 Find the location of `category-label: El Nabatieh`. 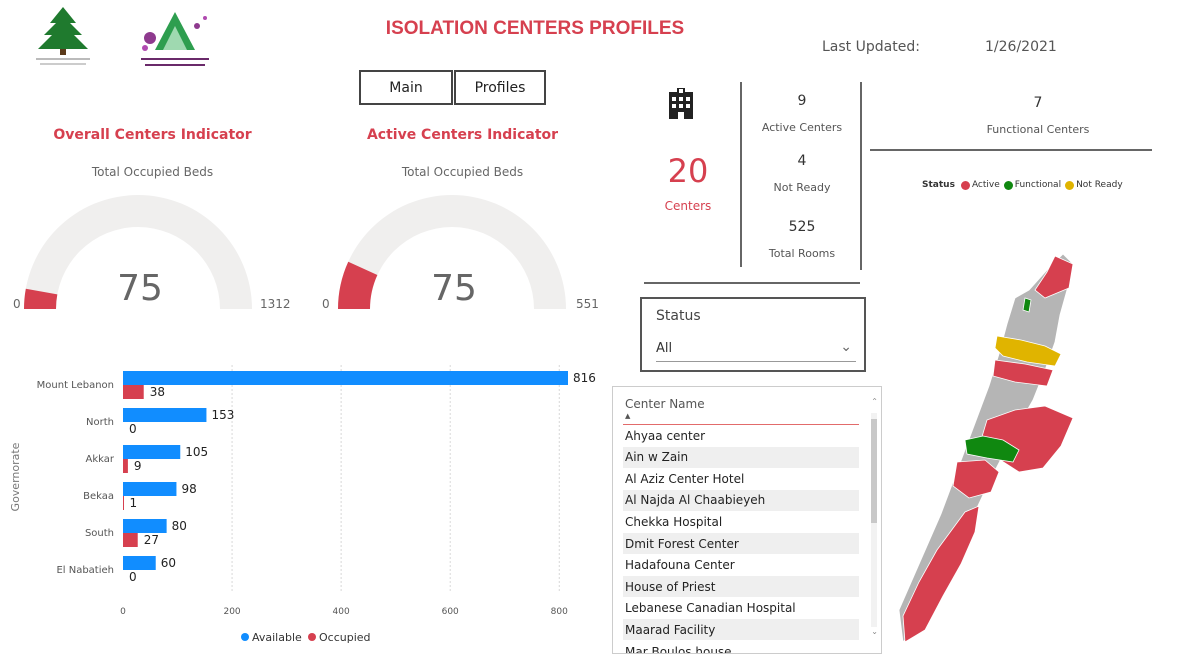

category-label: El Nabatieh is located at coordinates (85, 570).